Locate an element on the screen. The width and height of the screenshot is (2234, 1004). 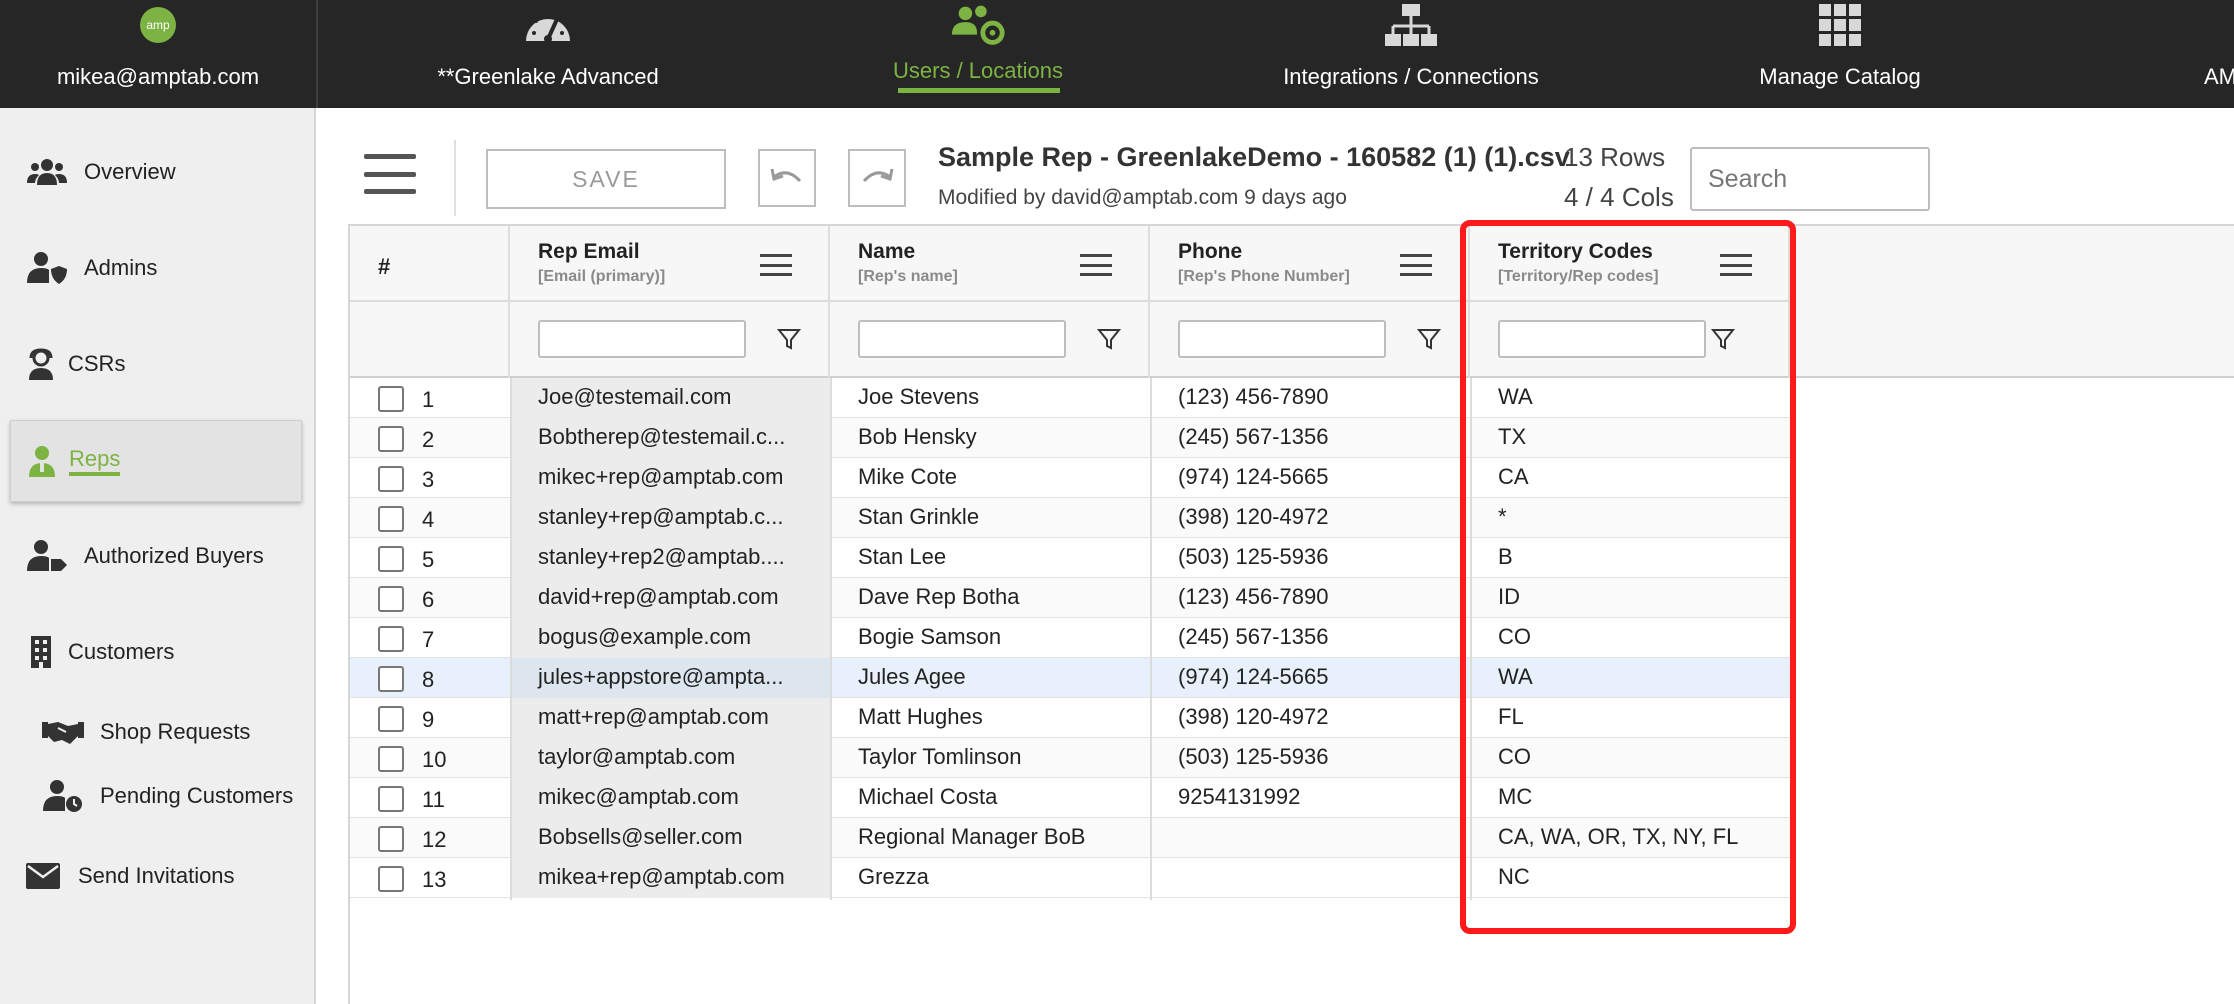
sidebar-item-csrs: CSRs is located at coordinates (75, 364).